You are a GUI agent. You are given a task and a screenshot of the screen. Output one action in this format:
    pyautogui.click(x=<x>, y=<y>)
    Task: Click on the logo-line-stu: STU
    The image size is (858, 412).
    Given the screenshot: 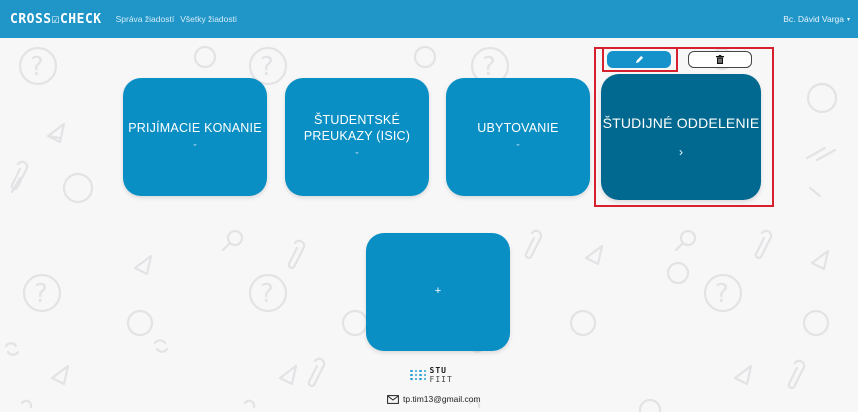 What is the action you would take?
    pyautogui.click(x=438, y=370)
    